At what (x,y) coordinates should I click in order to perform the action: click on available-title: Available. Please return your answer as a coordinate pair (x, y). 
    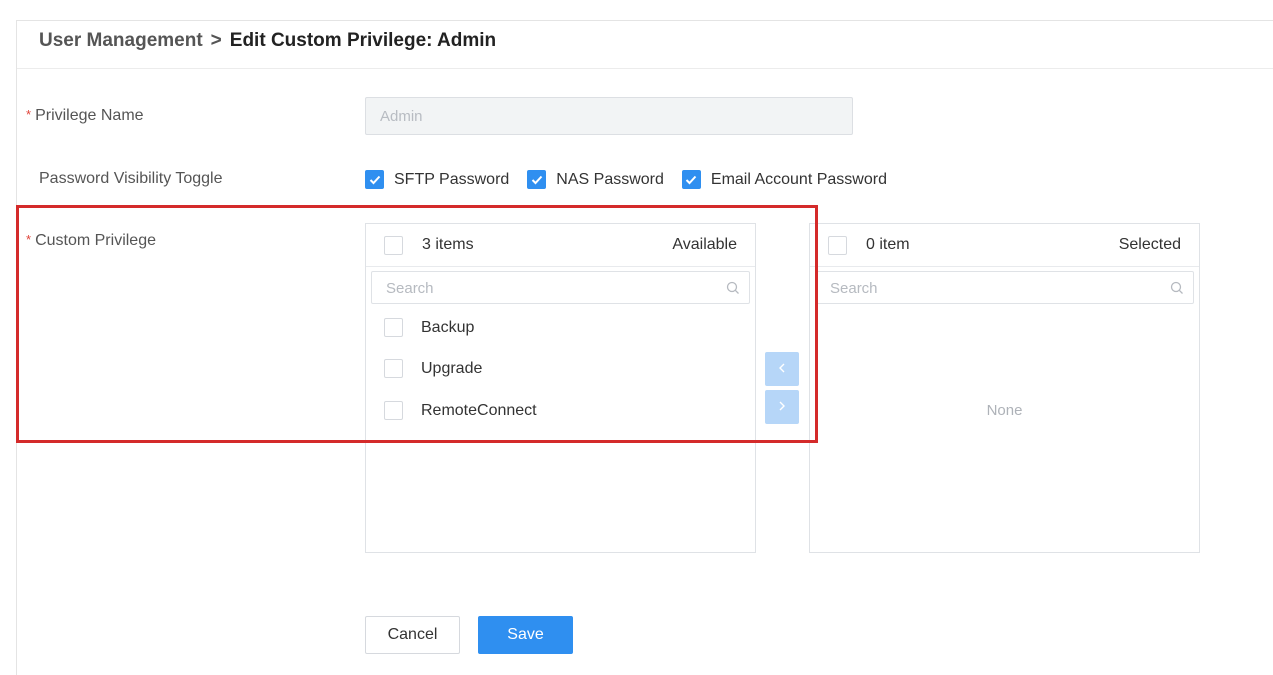
    Looking at the image, I should click on (704, 244).